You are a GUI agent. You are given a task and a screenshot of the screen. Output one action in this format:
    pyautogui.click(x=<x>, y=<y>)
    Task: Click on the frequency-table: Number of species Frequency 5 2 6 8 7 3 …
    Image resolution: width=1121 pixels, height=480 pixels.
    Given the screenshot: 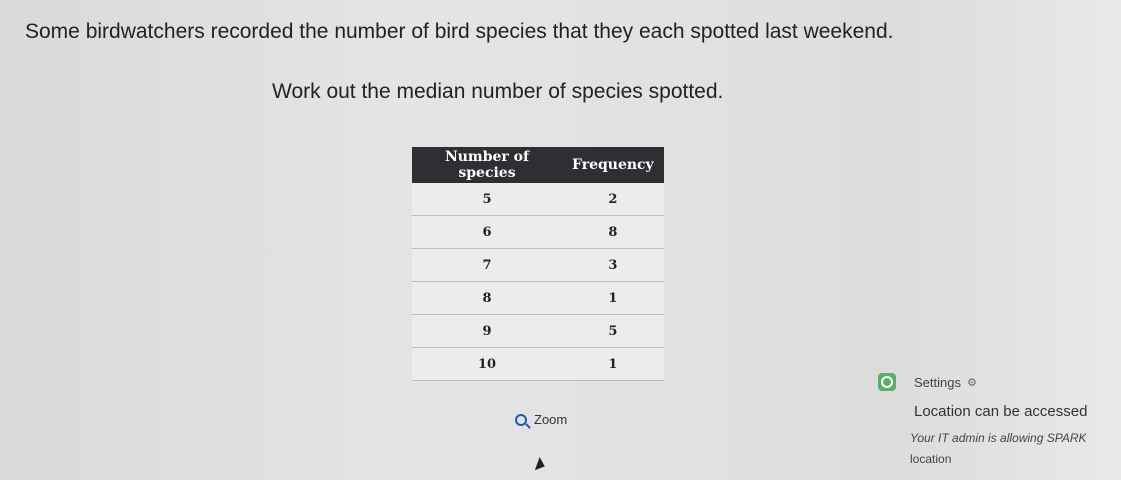 What is the action you would take?
    pyautogui.click(x=538, y=264)
    